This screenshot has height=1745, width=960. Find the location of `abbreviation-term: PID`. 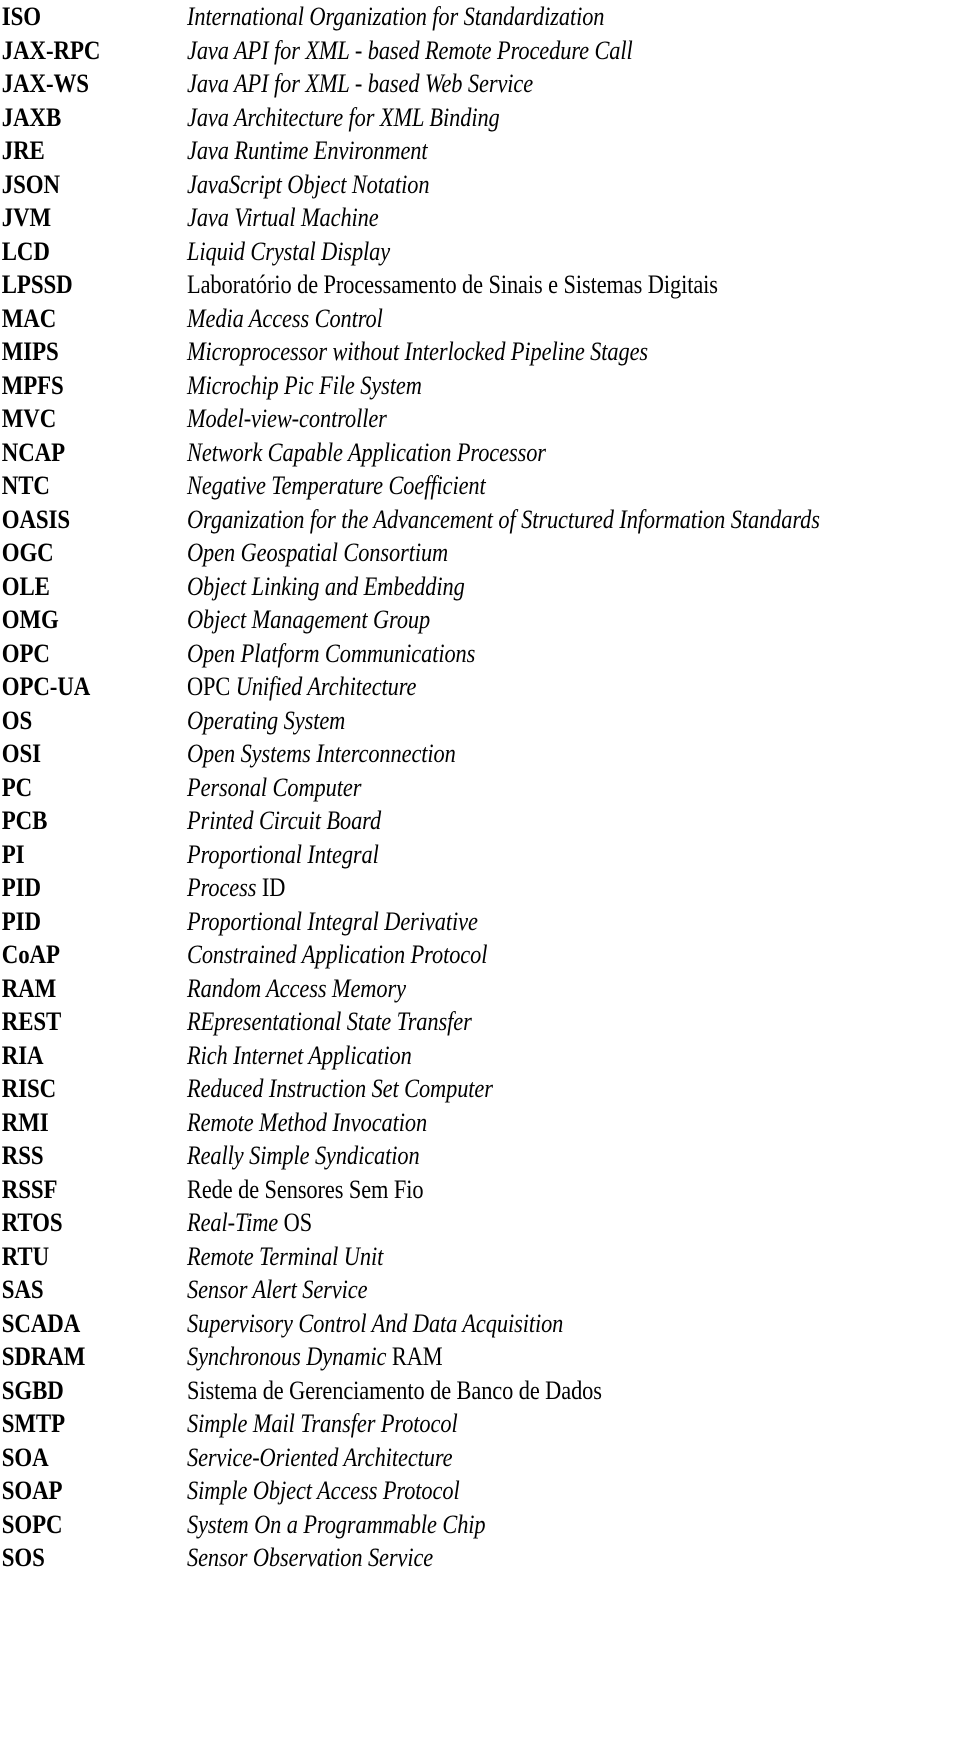

abbreviation-term: PID is located at coordinates (21, 887).